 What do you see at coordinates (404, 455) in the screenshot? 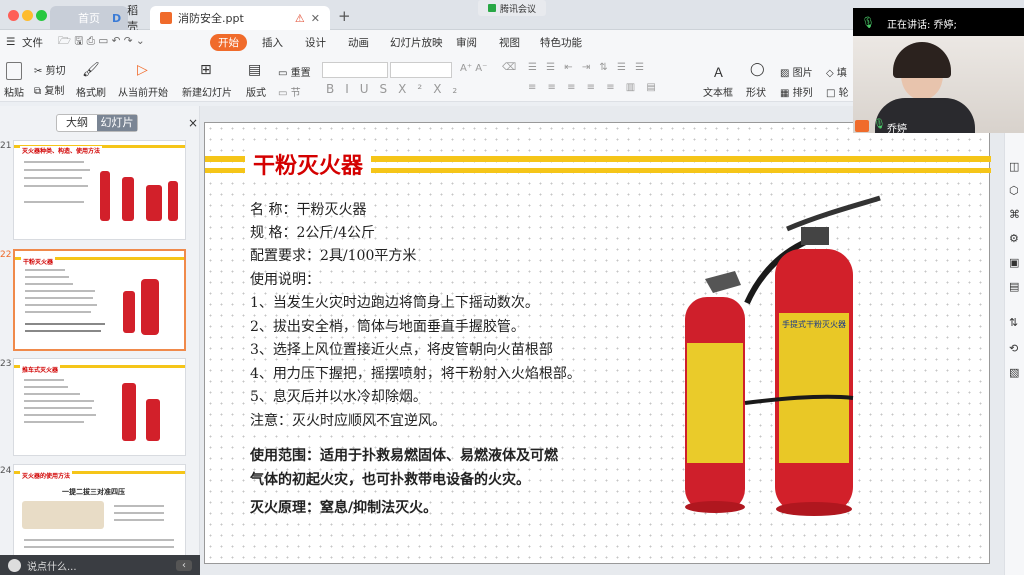
I see `scope-line: 使用范围：适用于扑救易燃固体、易燃液体及可燃` at bounding box center [404, 455].